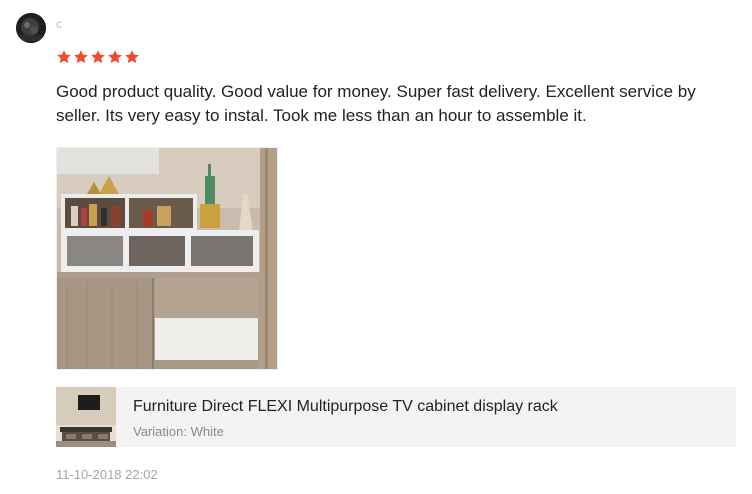  What do you see at coordinates (167, 258) in the screenshot?
I see `review-photo` at bounding box center [167, 258].